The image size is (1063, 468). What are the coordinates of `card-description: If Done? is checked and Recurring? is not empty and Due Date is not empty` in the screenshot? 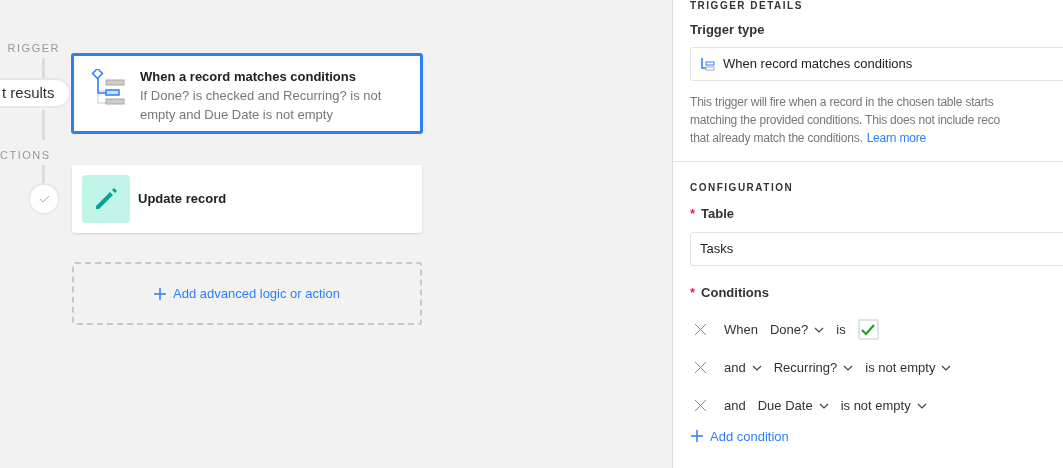 It's located at (261, 105).